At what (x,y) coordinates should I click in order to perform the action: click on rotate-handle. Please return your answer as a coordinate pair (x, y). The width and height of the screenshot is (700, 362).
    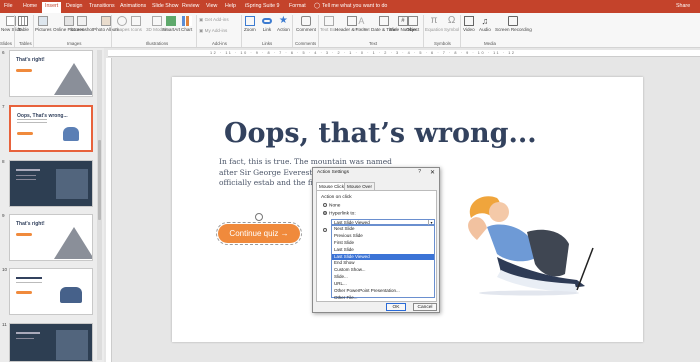
    Looking at the image, I should click on (259, 217).